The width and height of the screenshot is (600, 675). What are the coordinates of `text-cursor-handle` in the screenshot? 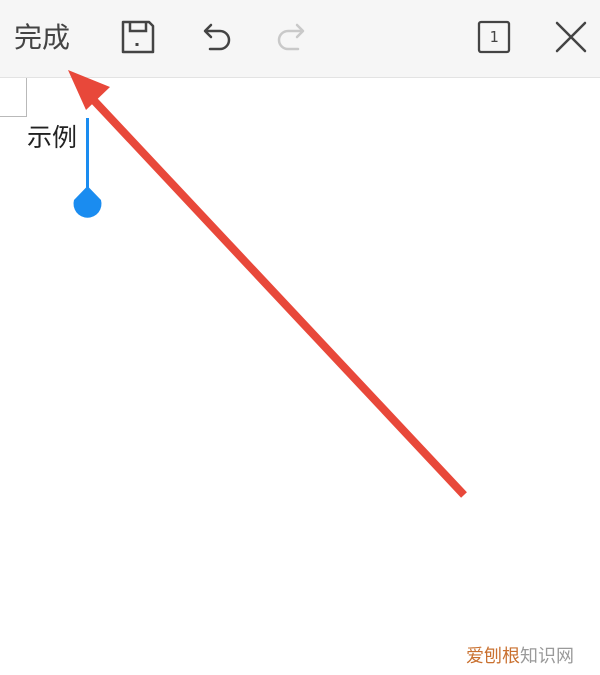 It's located at (88, 173).